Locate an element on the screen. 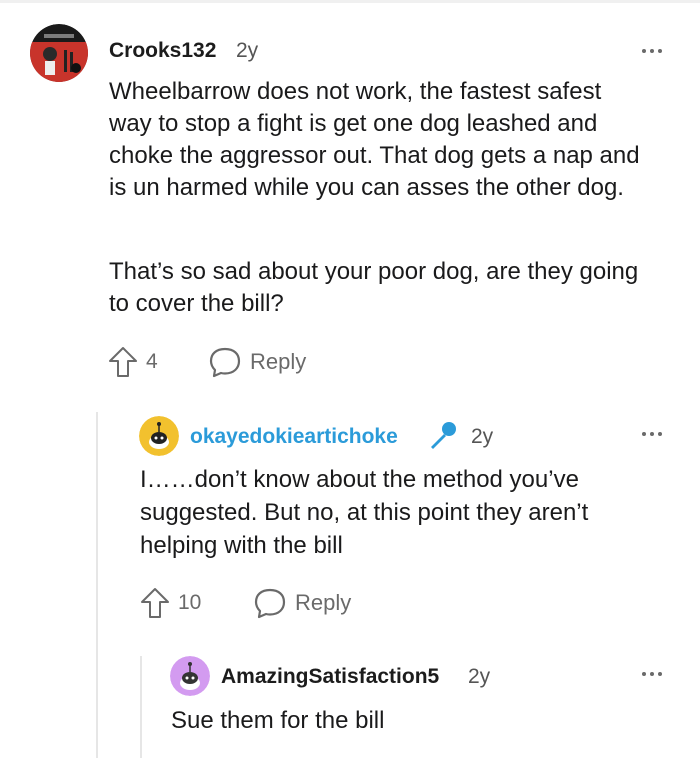  vote-count: 4 is located at coordinates (152, 361).